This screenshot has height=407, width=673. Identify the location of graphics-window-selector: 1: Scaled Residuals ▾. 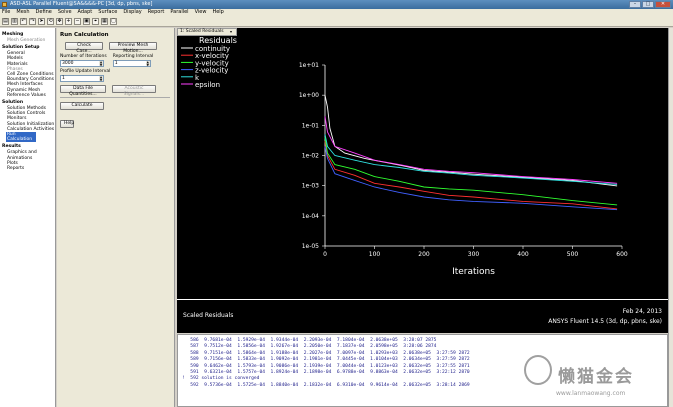
(207, 32).